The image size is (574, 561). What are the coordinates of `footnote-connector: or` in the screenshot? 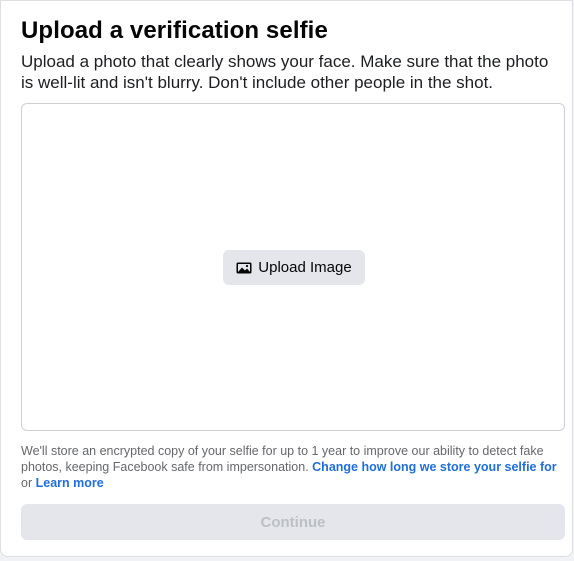 It's located at (27, 483).